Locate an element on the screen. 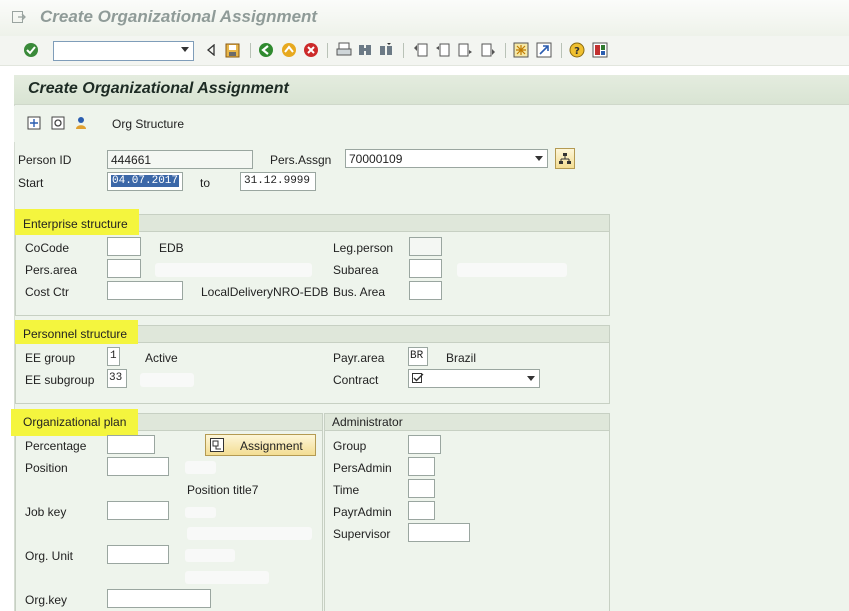  find-next-icon is located at coordinates (386, 50).